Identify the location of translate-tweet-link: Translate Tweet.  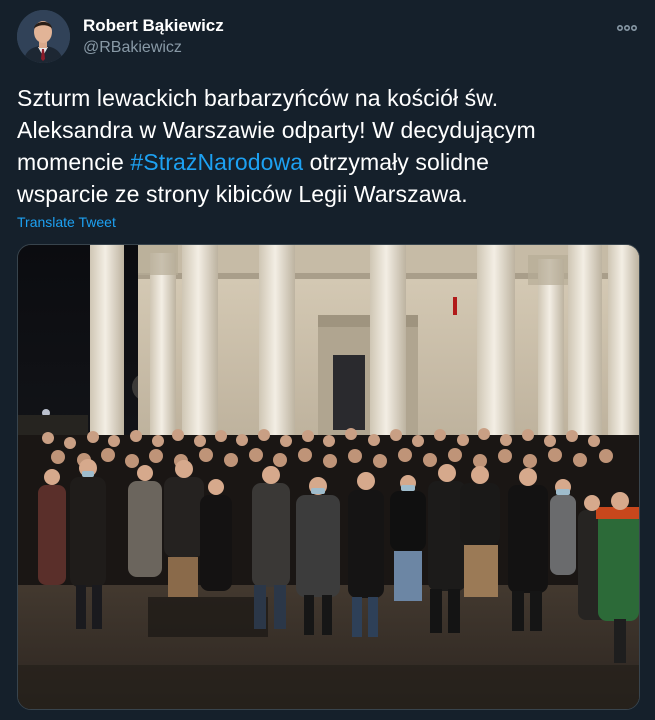
(66, 222).